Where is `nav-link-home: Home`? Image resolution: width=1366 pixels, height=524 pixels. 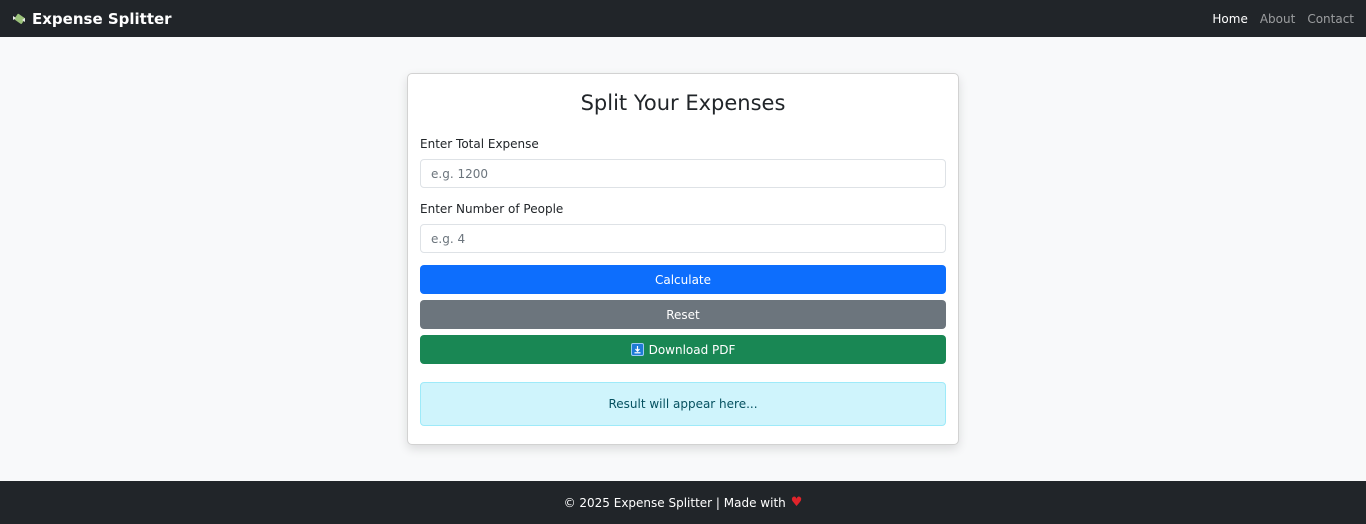 nav-link-home: Home is located at coordinates (1229, 19).